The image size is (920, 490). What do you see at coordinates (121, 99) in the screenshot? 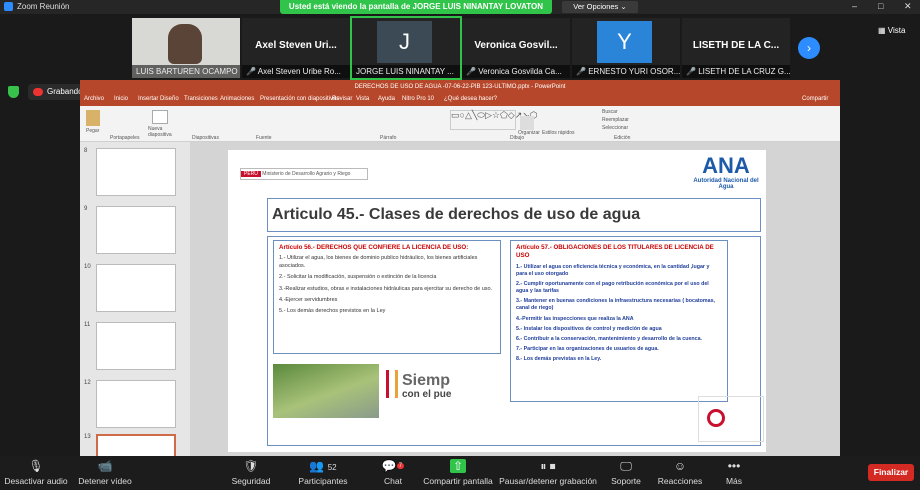
I see `tab-inicio: Inicio` at bounding box center [121, 99].